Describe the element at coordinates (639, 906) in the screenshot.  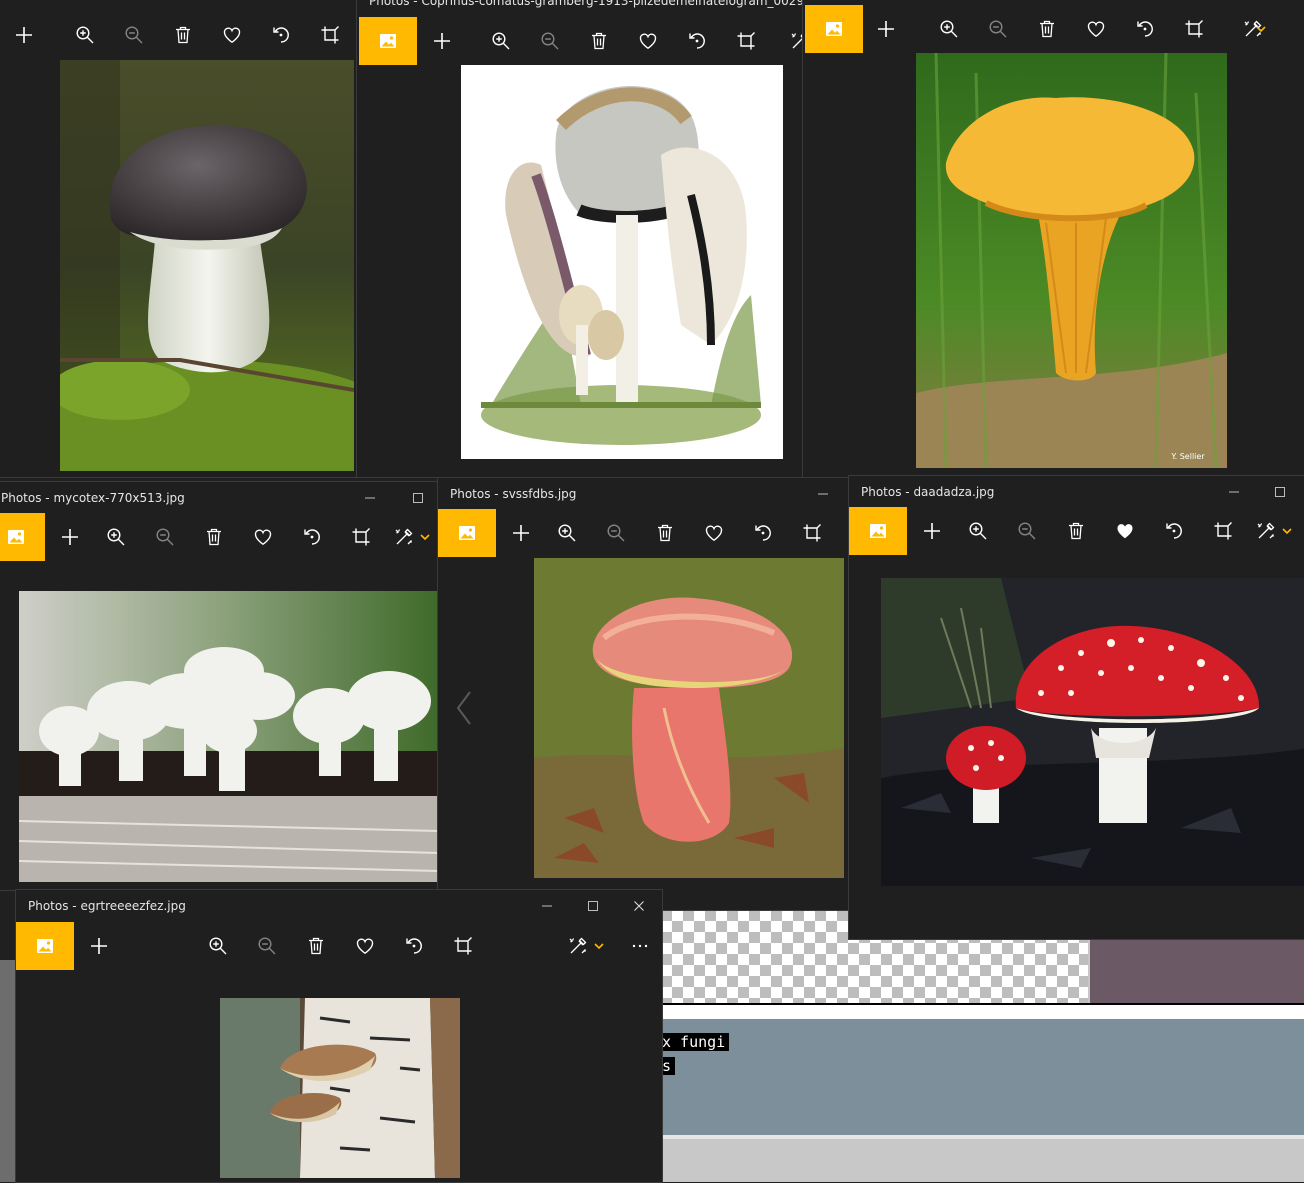
I see `close-button` at that location.